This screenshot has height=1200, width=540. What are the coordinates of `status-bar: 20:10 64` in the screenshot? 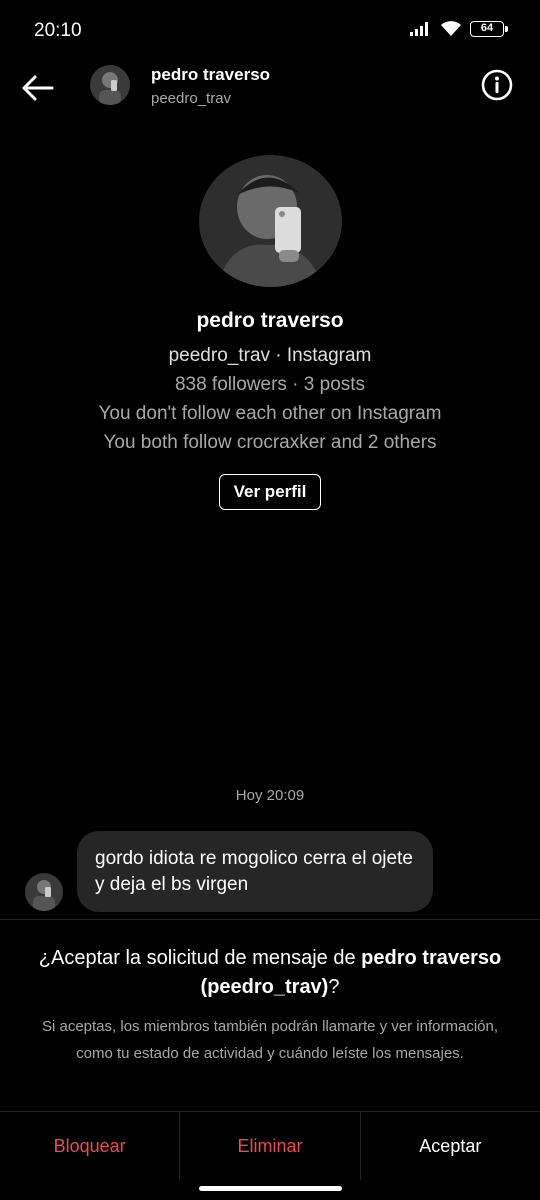 It's located at (270, 30).